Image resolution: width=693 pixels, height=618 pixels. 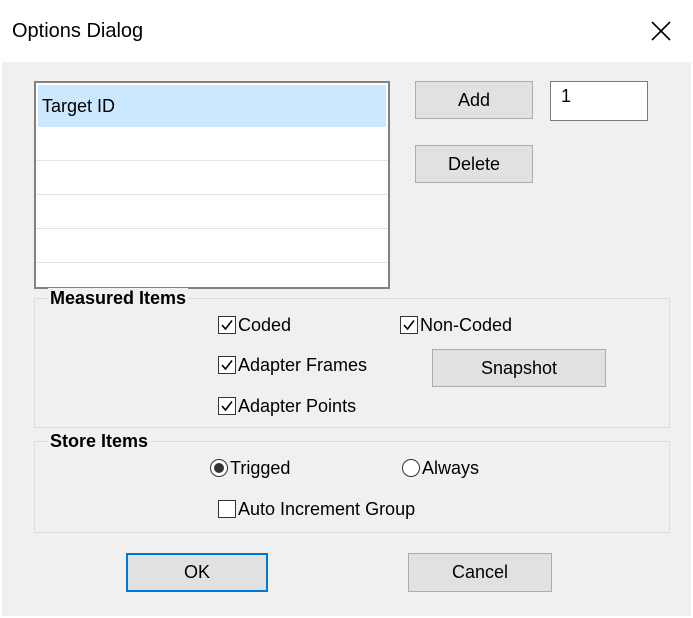 What do you see at coordinates (197, 572) in the screenshot?
I see `ok-button: OK` at bounding box center [197, 572].